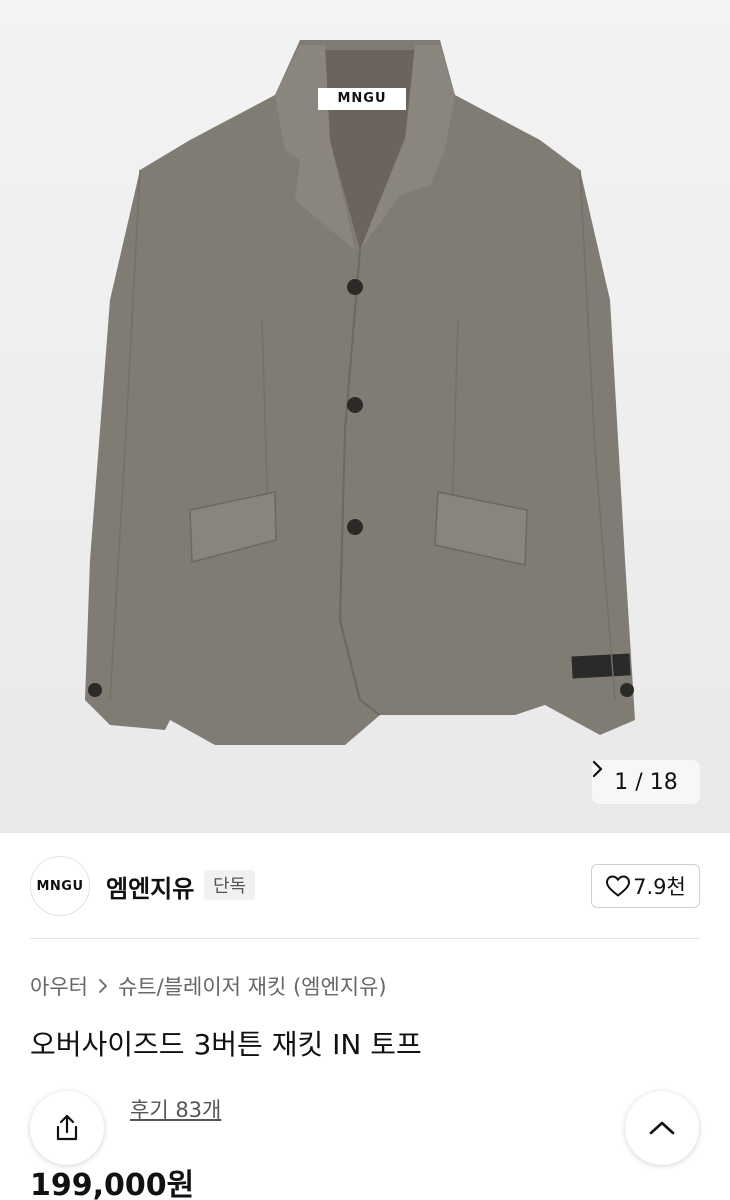 This screenshot has height=1200, width=730. I want to click on image-counter-total: 18, so click(663, 782).